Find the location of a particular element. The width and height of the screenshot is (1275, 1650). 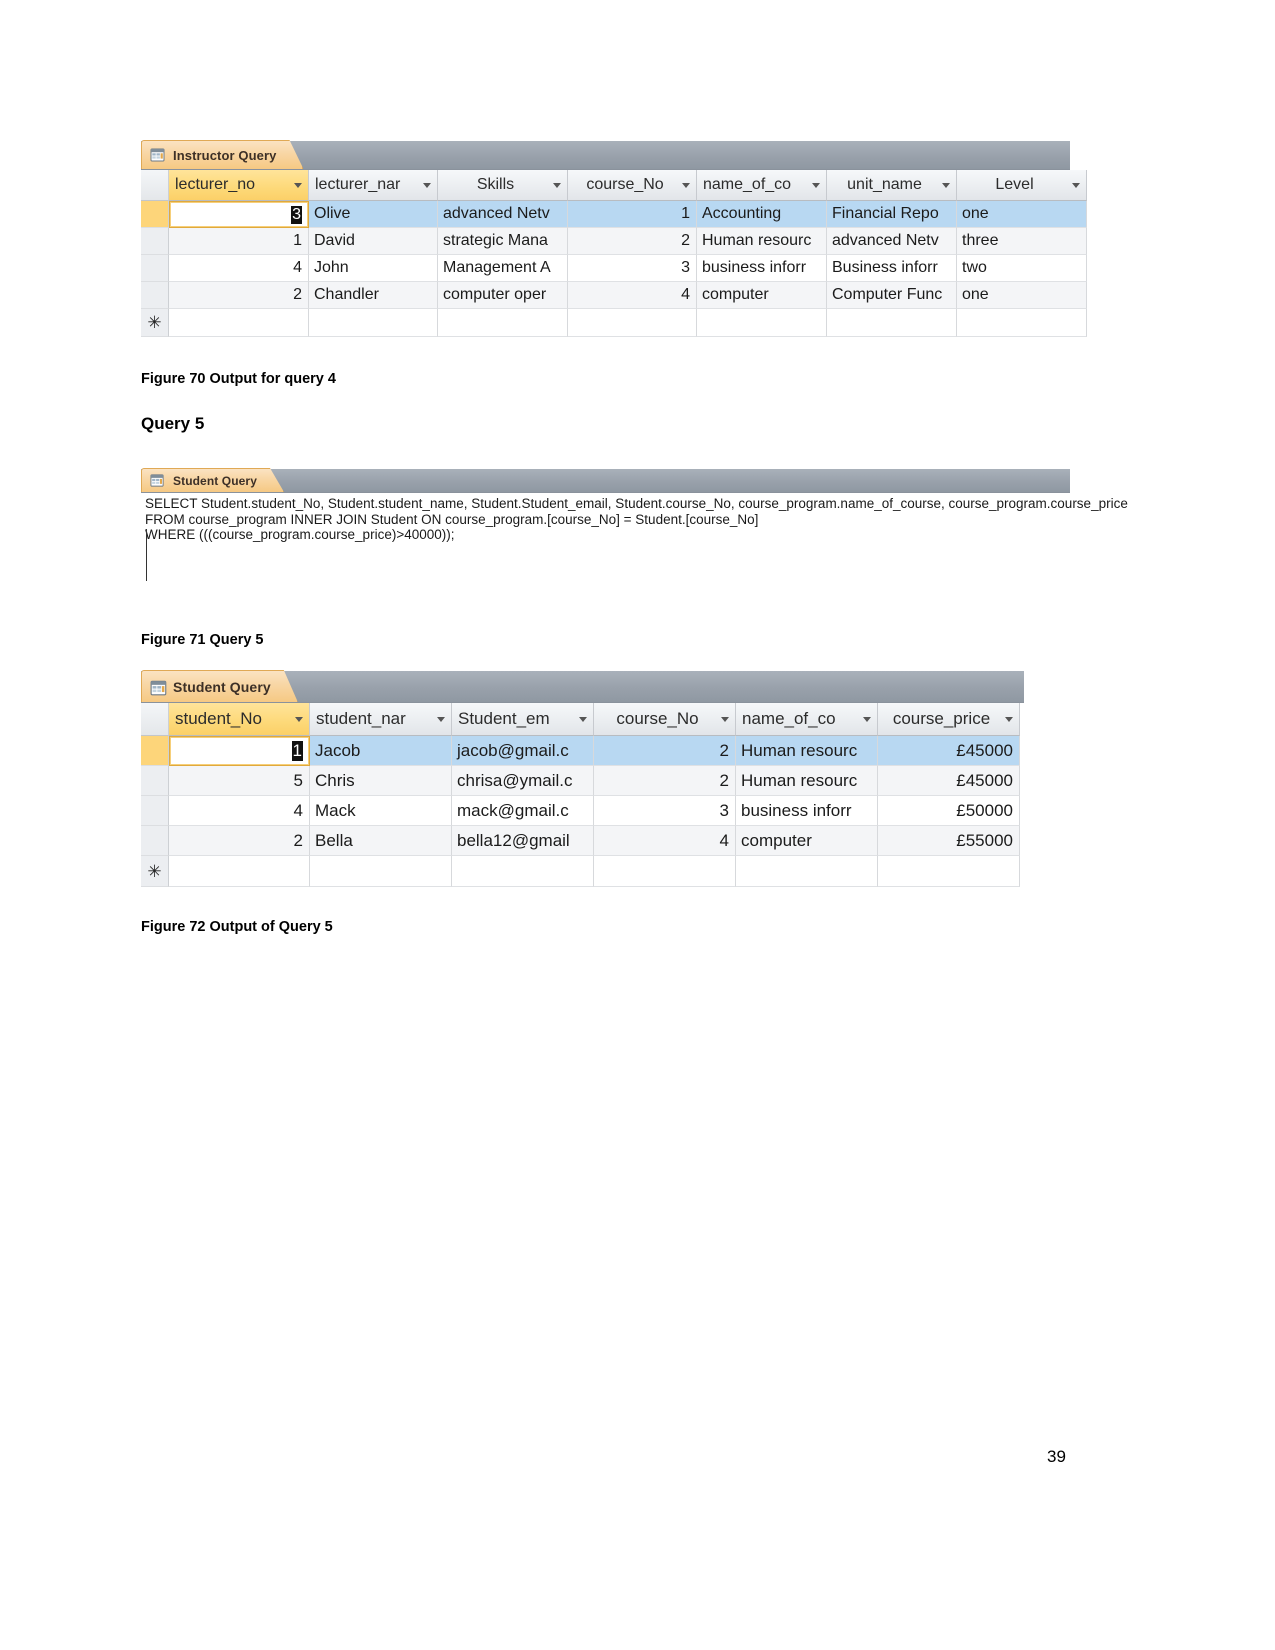

cell-student-no: 1 is located at coordinates (239, 751).